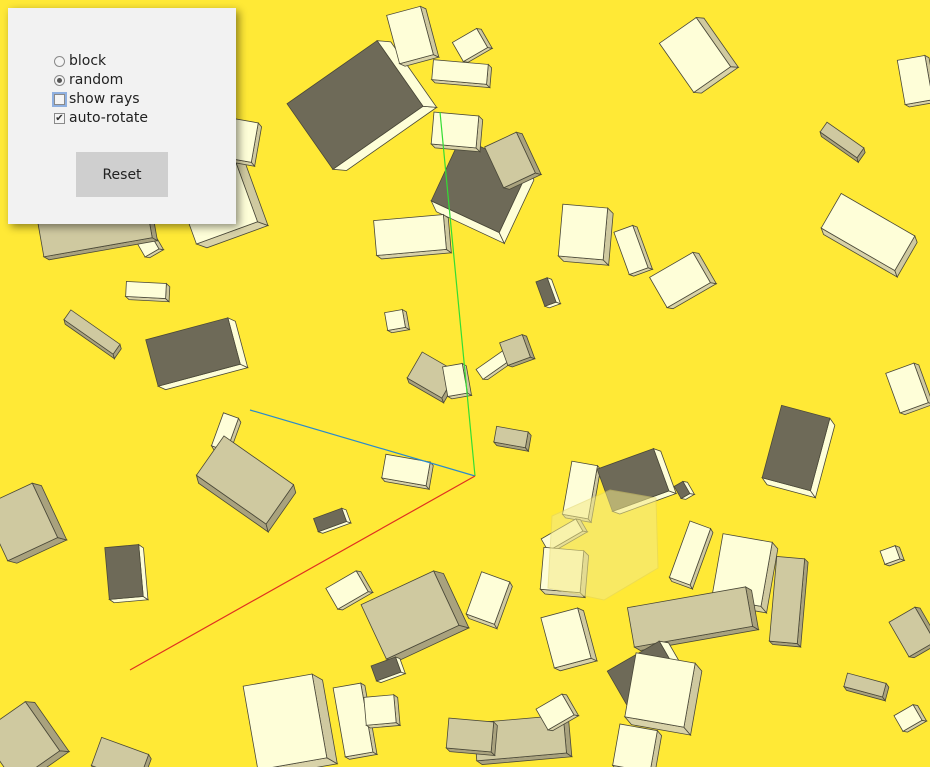 The image size is (930, 767). I want to click on random-radio, so click(59, 80).